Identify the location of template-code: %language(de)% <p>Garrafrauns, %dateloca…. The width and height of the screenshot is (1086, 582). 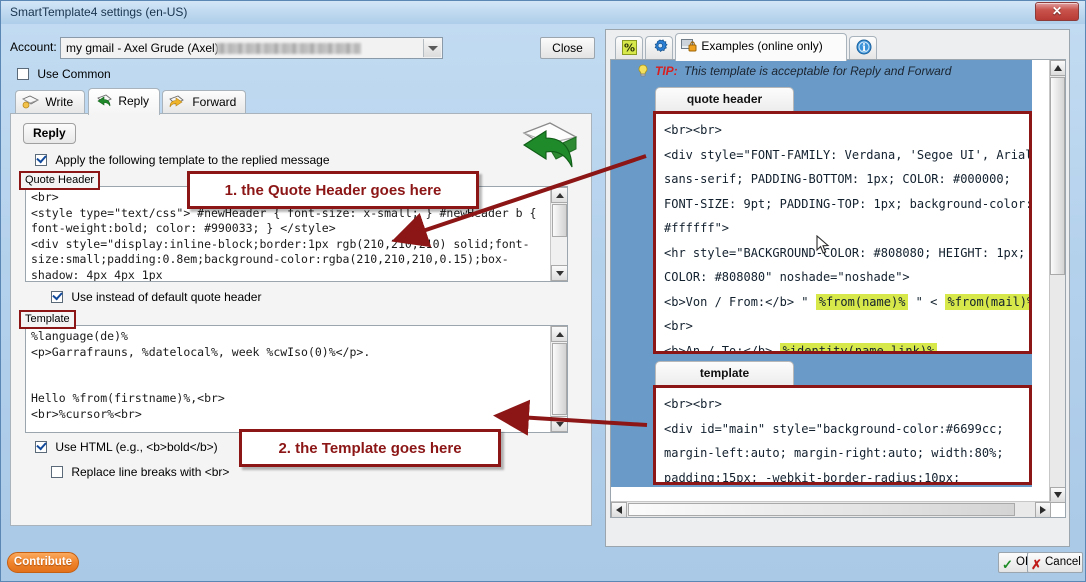
(201, 375).